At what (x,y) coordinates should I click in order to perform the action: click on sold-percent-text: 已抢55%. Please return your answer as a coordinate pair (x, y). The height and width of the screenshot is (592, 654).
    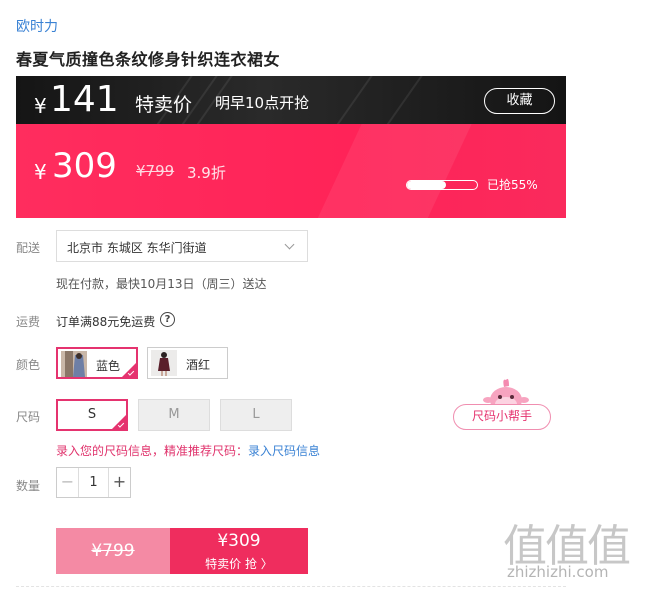
    Looking at the image, I should click on (512, 185).